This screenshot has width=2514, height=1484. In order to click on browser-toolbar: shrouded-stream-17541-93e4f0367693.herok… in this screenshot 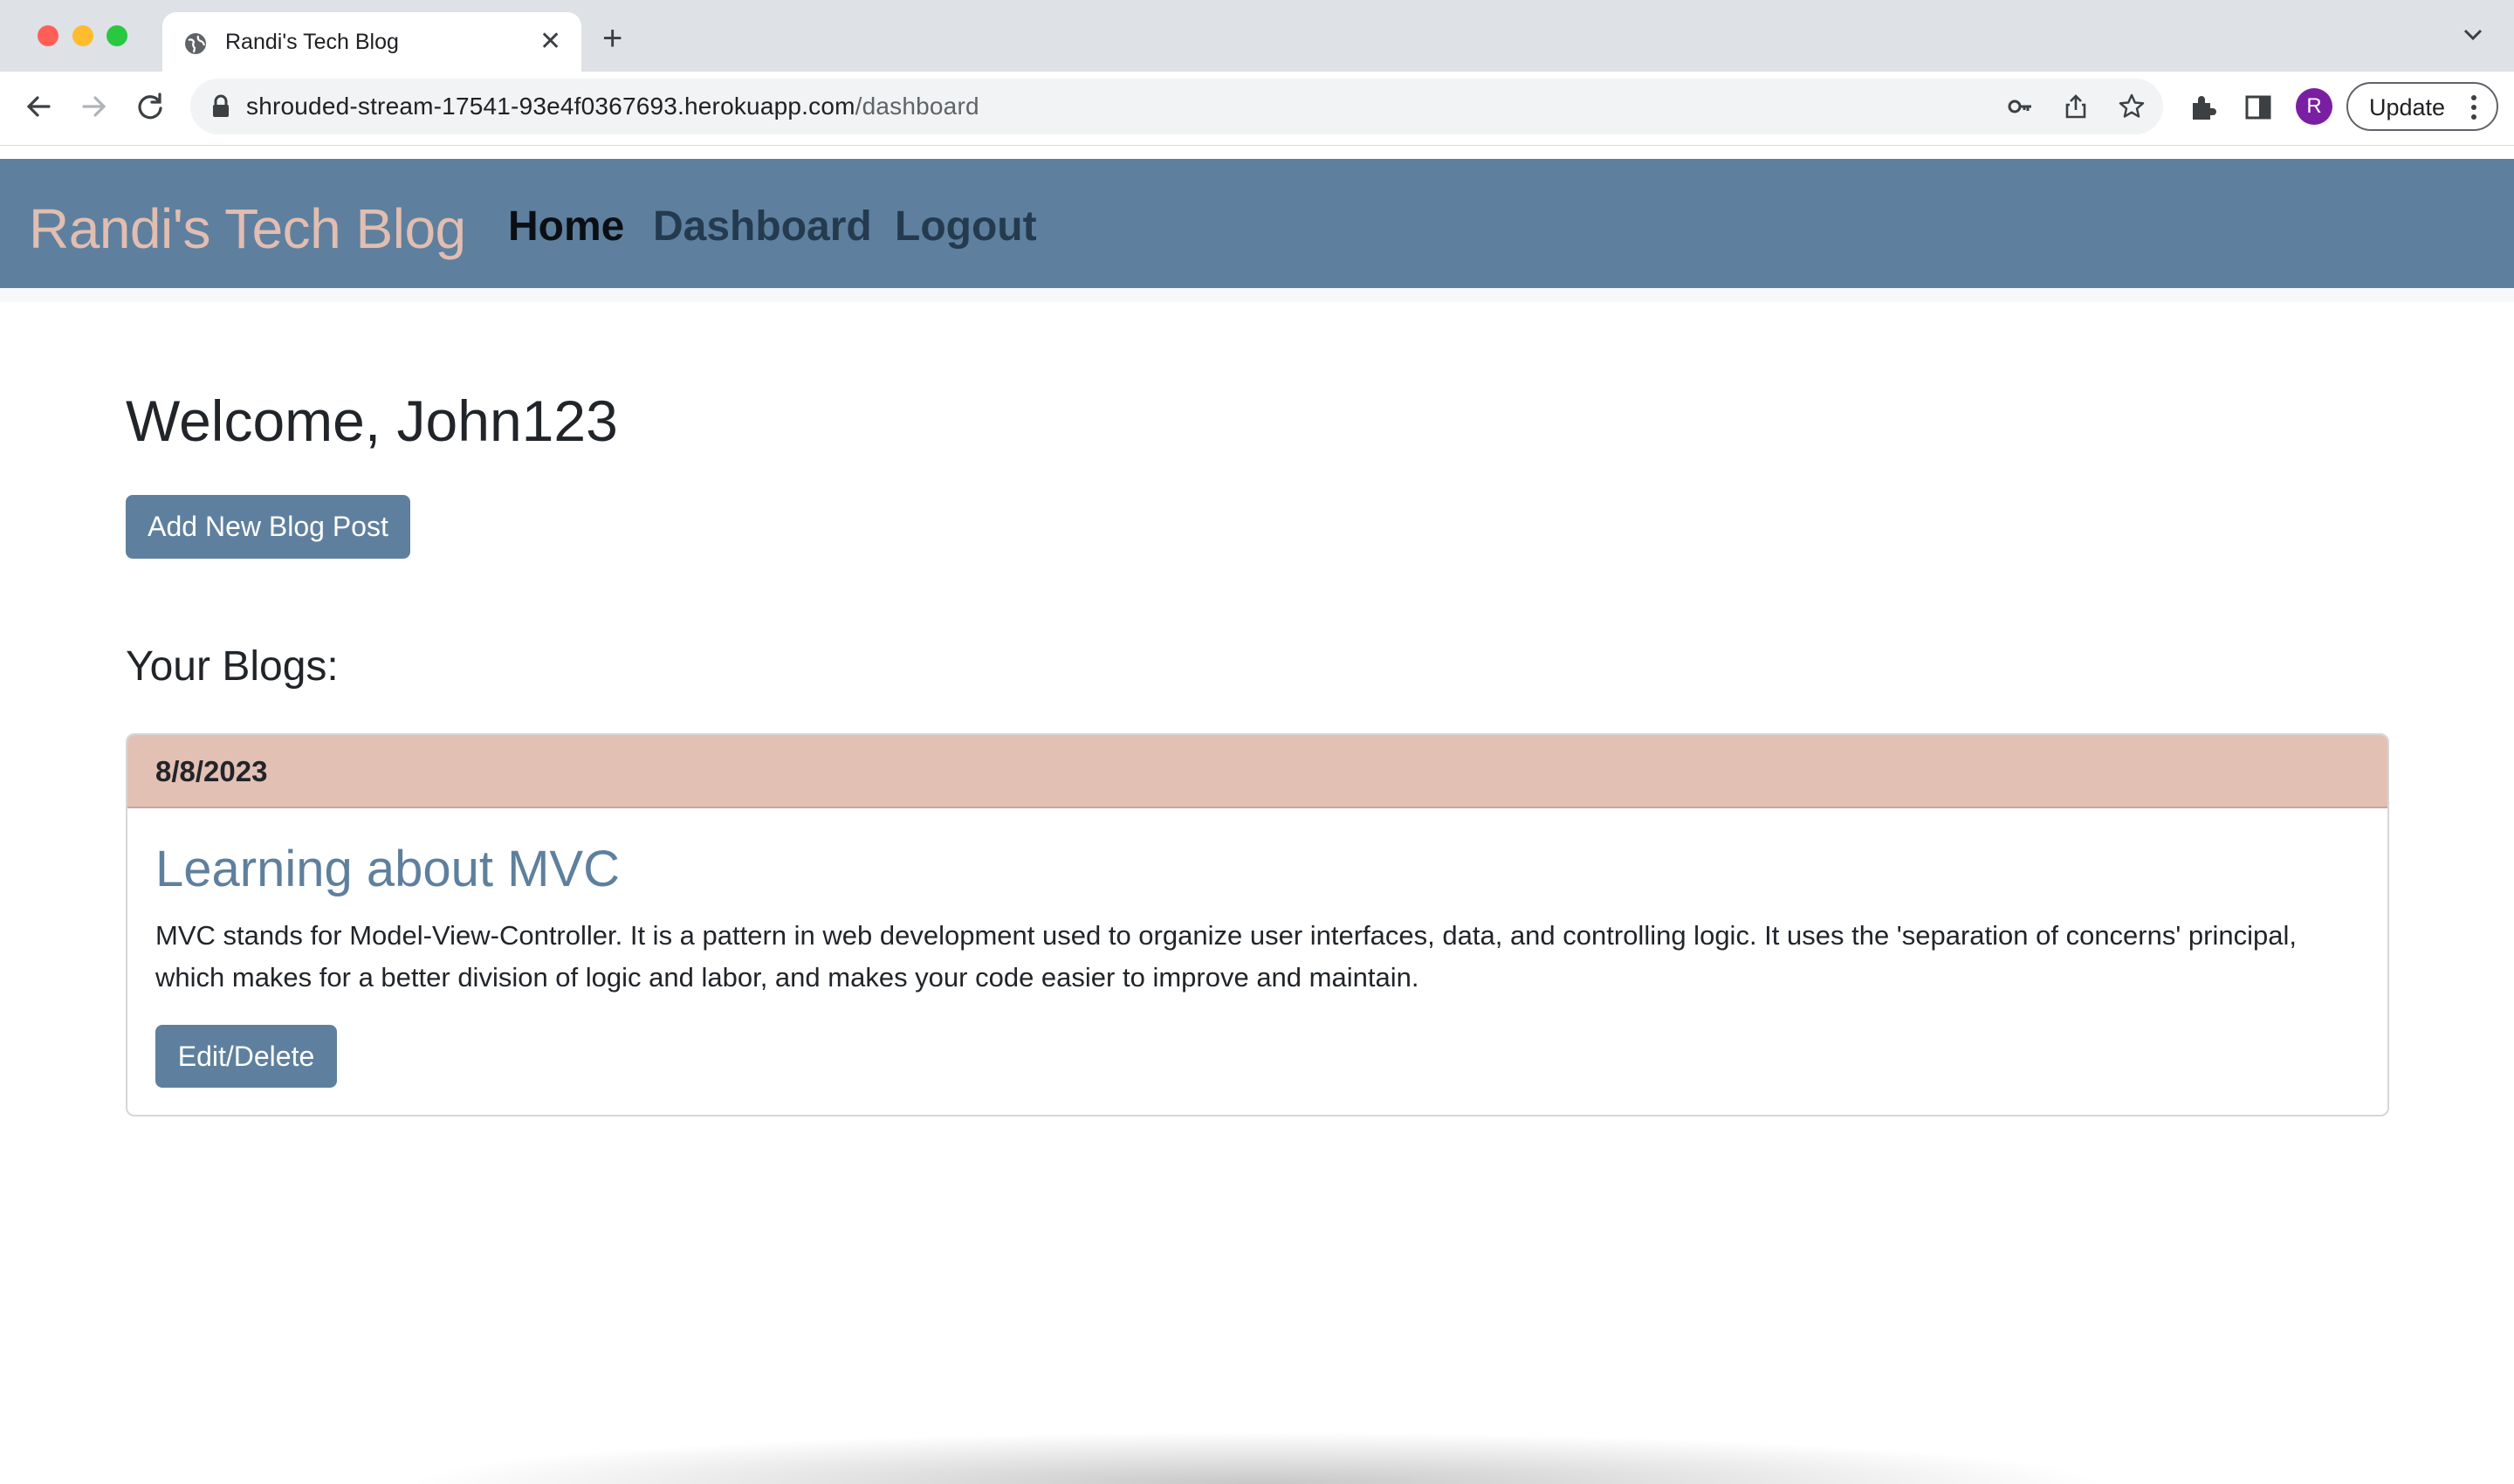, I will do `click(1257, 109)`.